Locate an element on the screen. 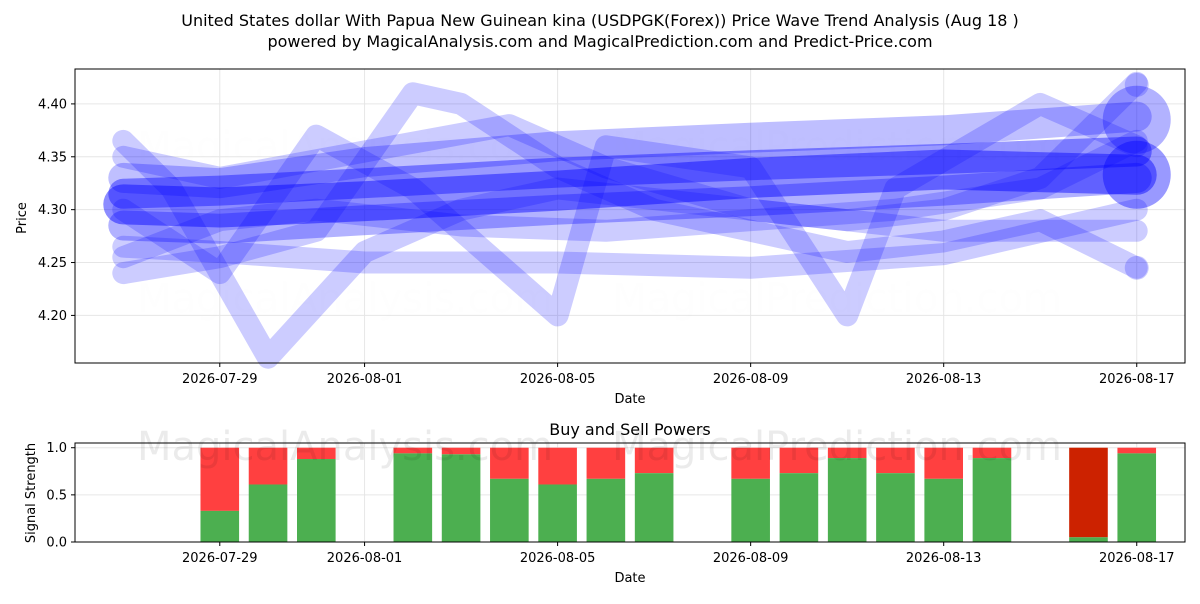  price-y-axis-label: Price is located at coordinates (22, 218).